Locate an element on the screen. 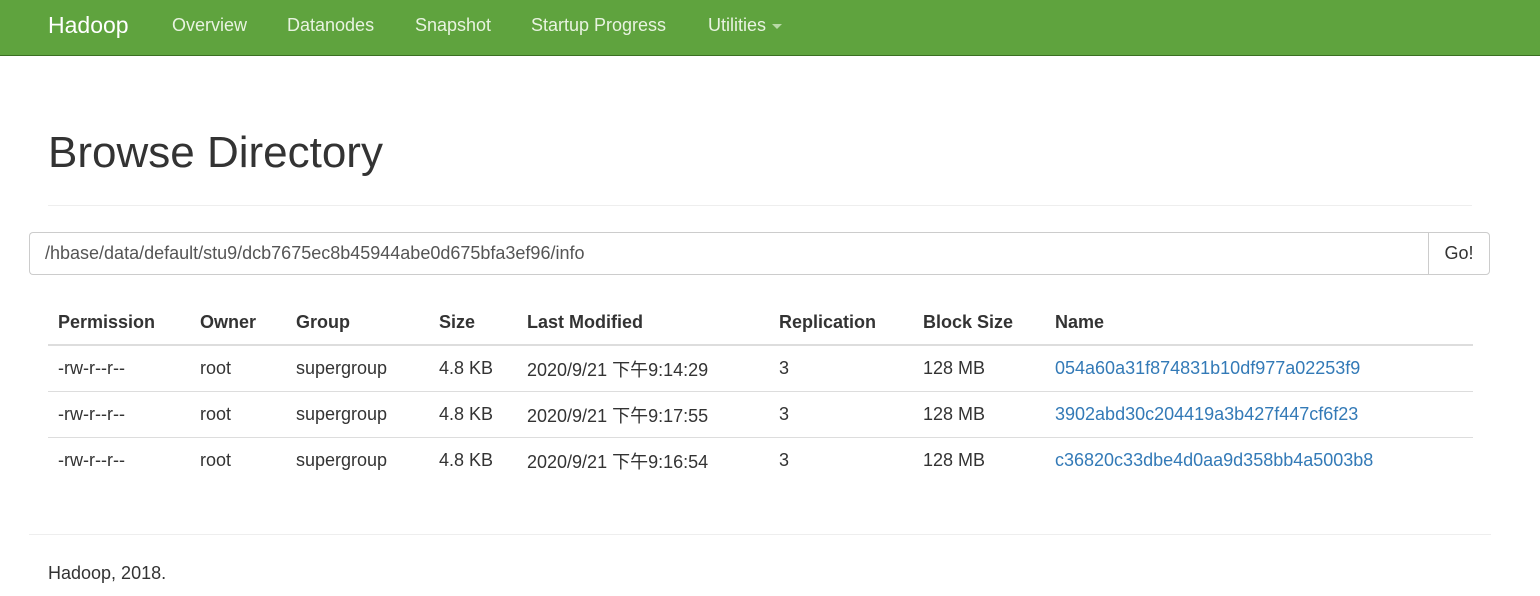 This screenshot has height=596, width=1540. directory-path-input is located at coordinates (729, 253).